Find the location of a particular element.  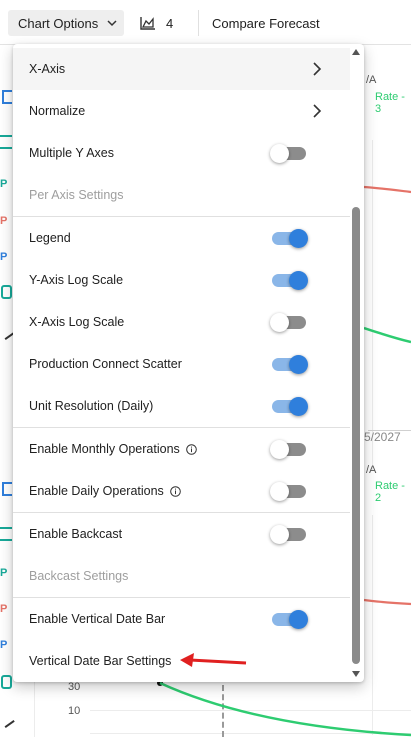

backcast-toggle is located at coordinates (289, 534).